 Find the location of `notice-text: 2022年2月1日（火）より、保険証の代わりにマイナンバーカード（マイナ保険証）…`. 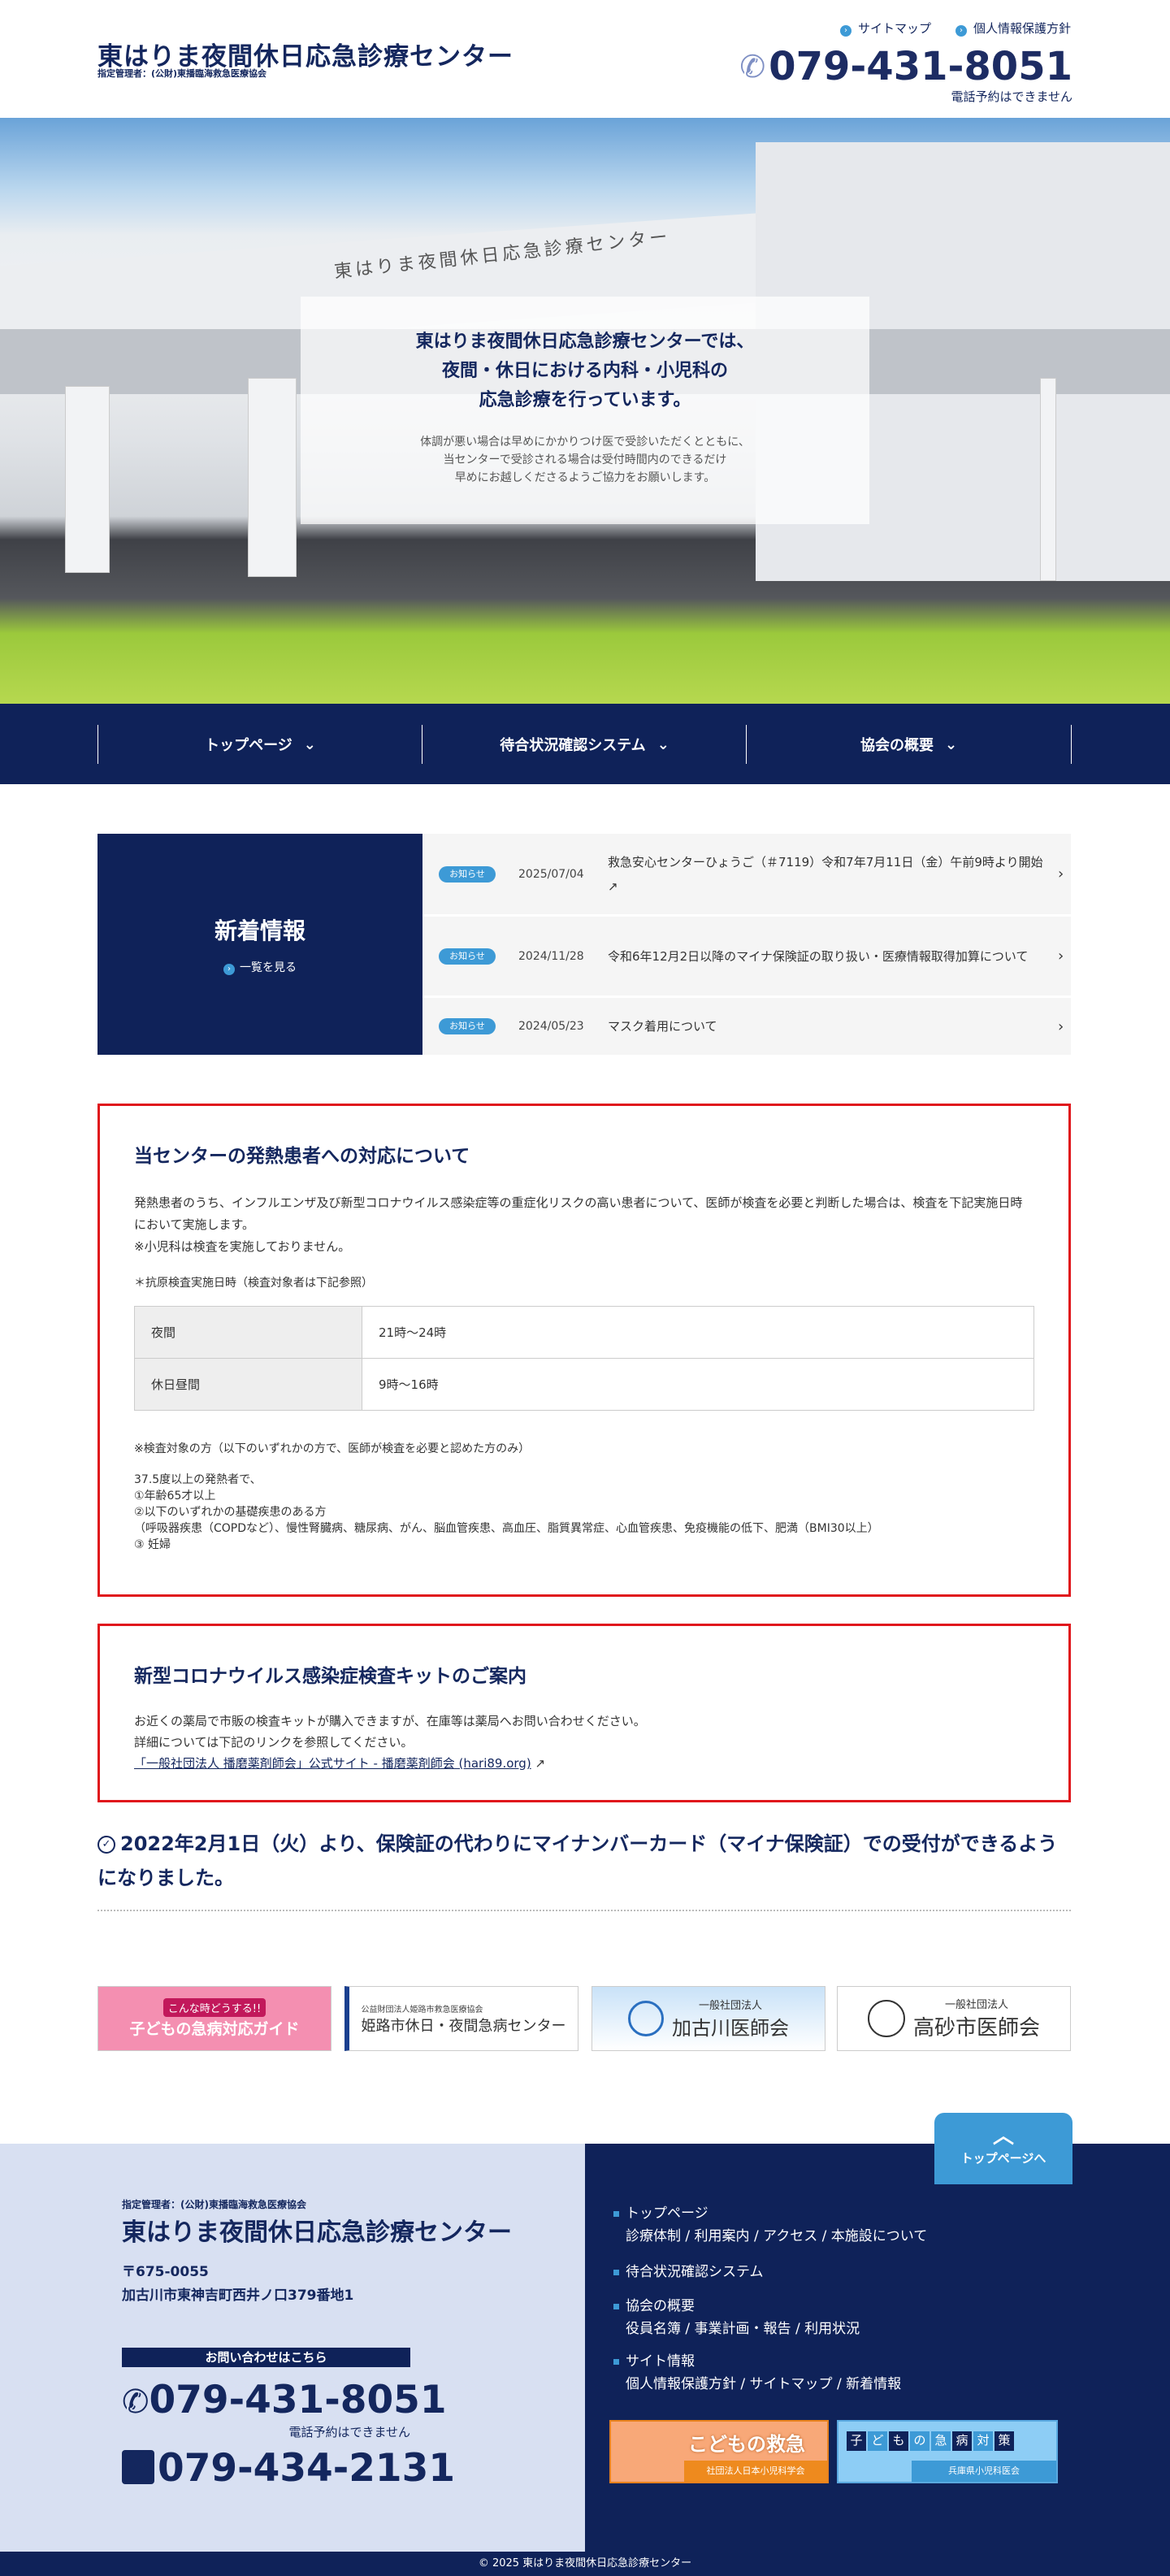

notice-text: 2022年2月1日（火）より、保険証の代わりにマイナンバーカード（マイナ保険証）… is located at coordinates (578, 1861).